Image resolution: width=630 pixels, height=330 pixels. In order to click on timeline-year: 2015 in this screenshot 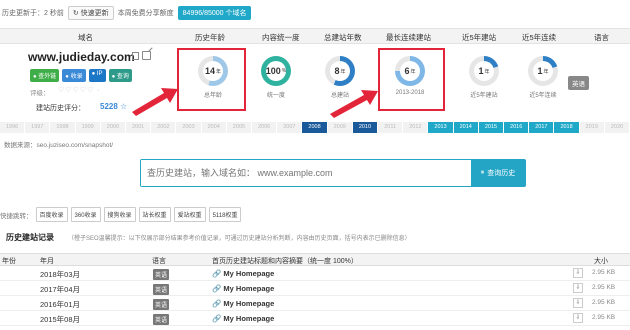, I will do `click(491, 127)`.